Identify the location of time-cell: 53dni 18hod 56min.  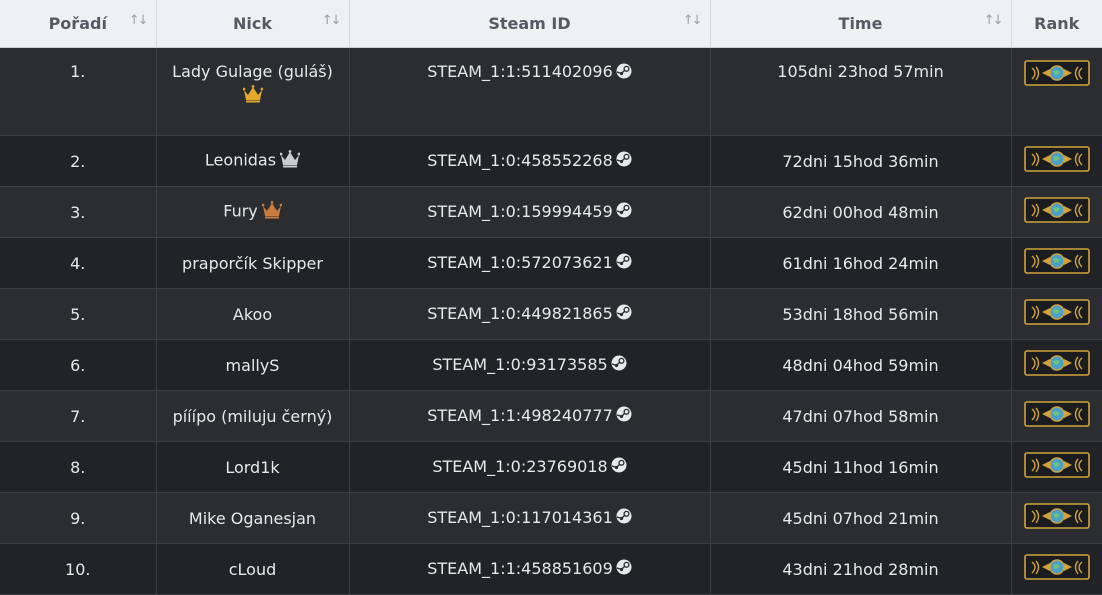
(861, 314).